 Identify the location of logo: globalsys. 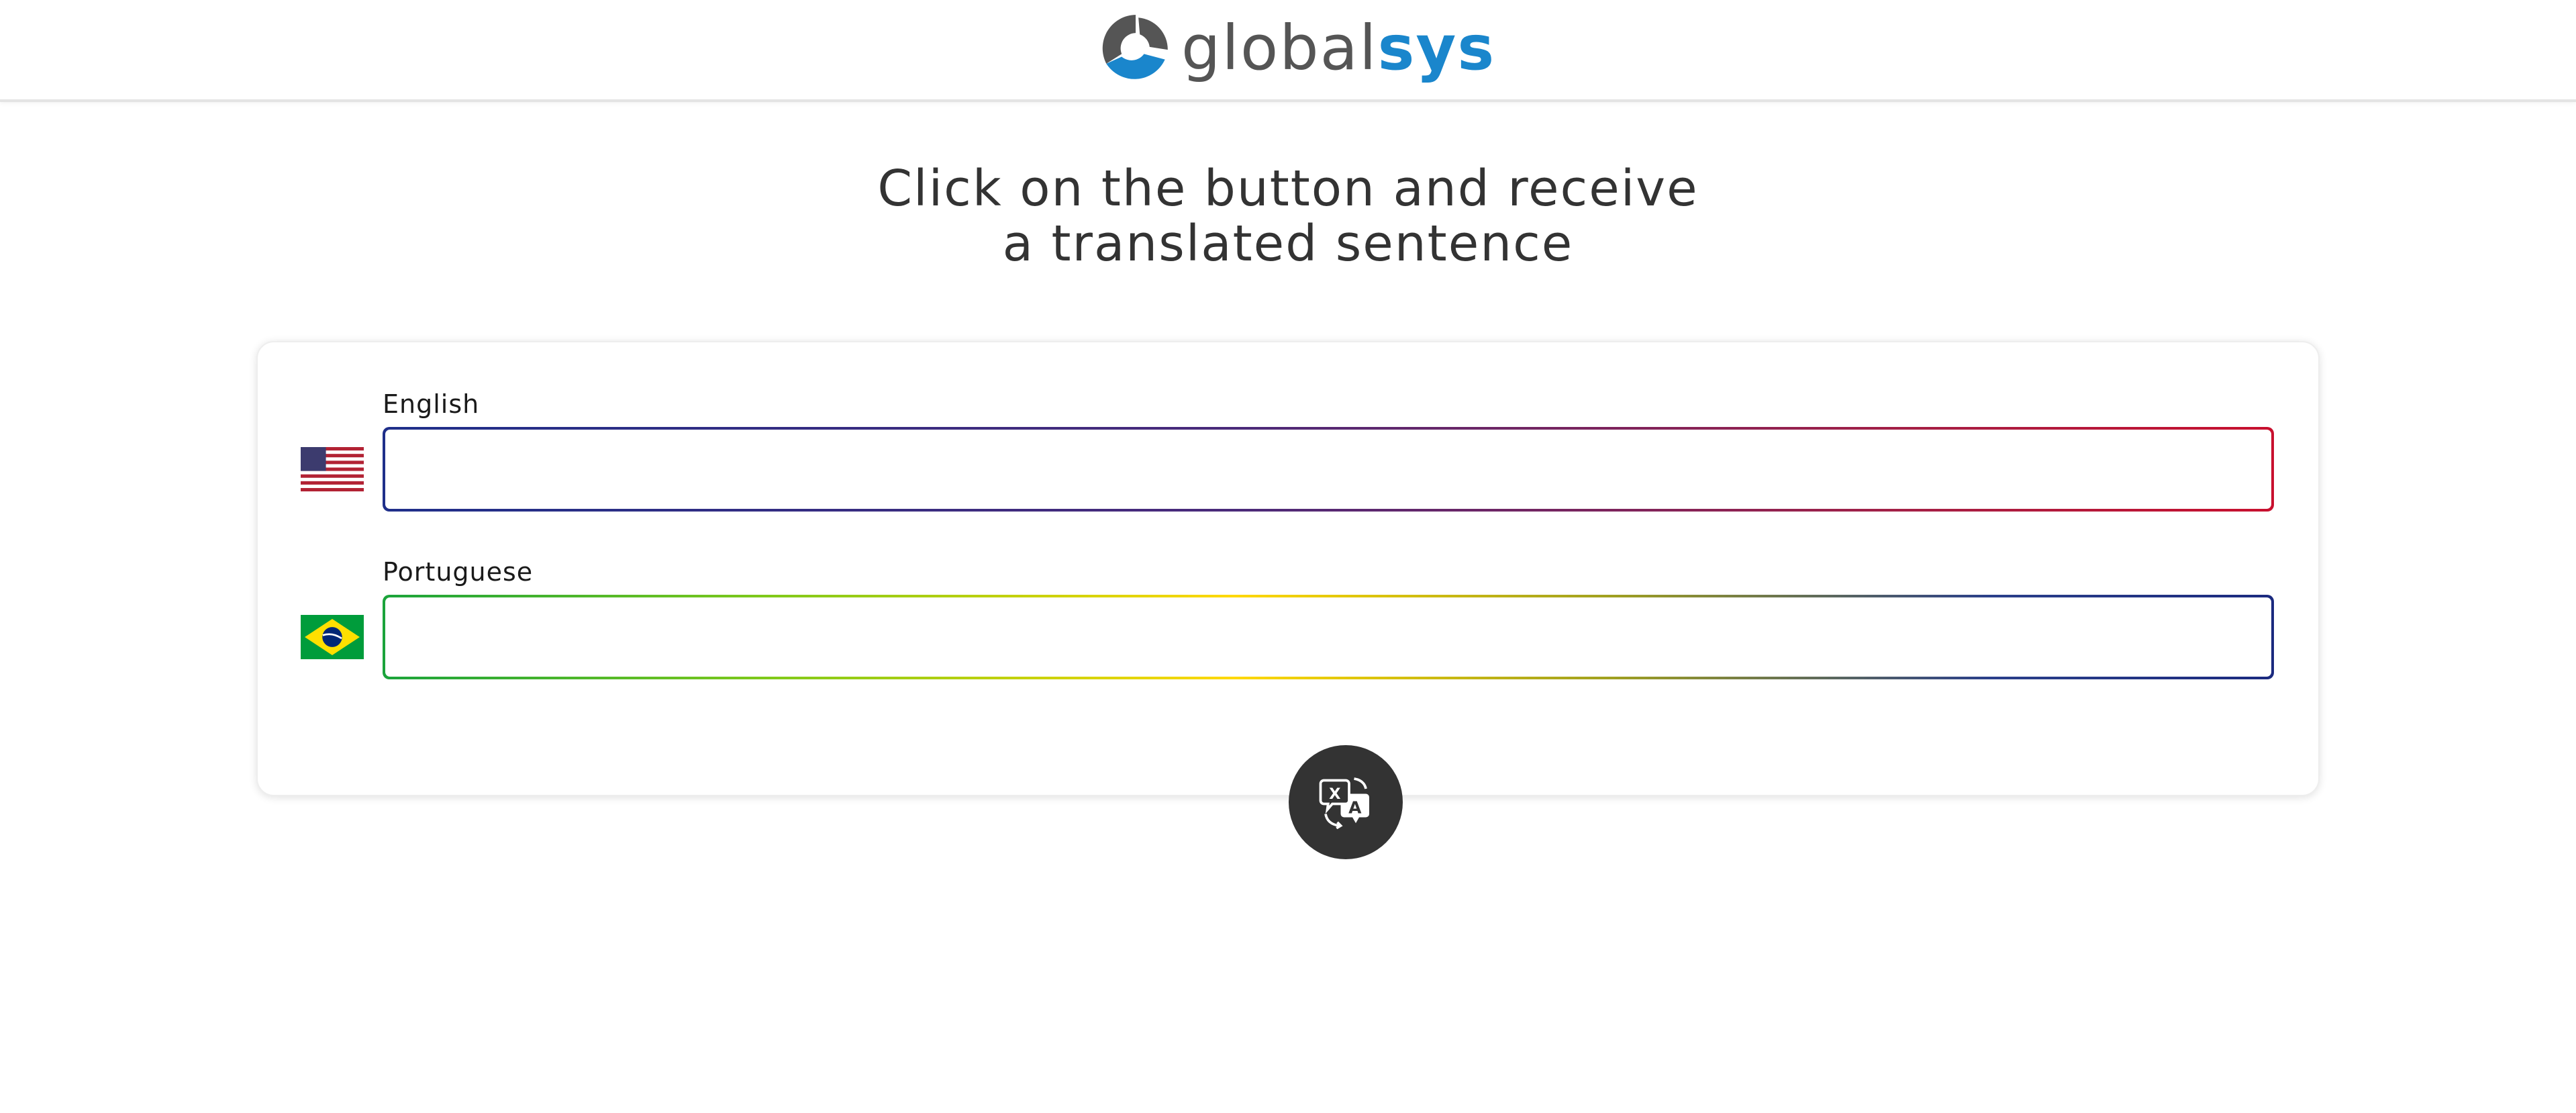
(1298, 48).